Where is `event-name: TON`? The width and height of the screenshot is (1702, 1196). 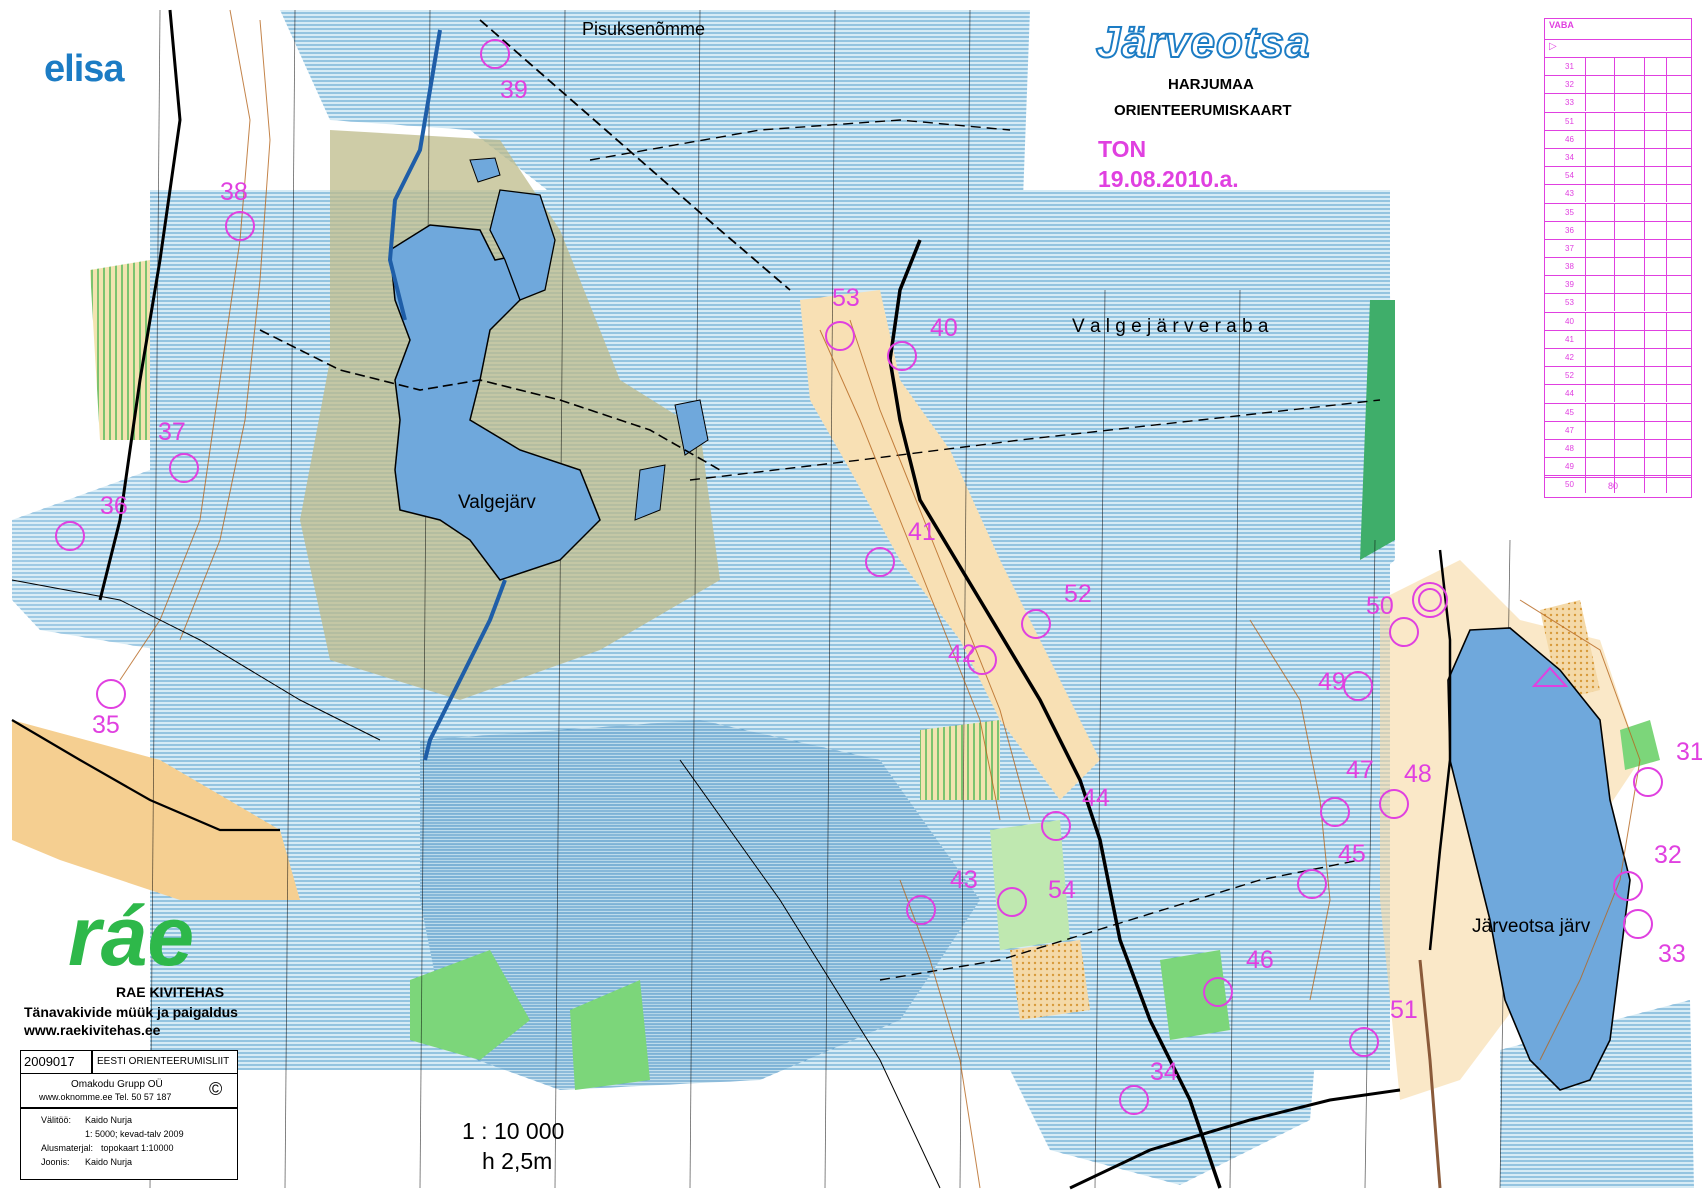 event-name: TON is located at coordinates (1122, 149).